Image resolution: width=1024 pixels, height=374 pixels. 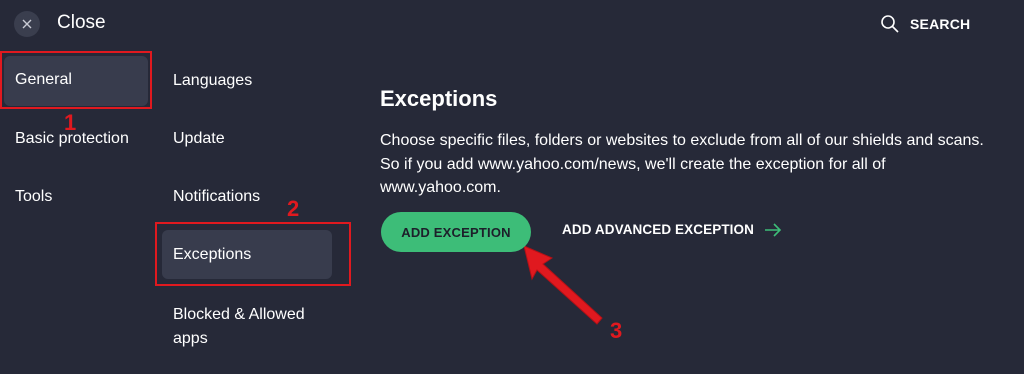 I want to click on subnav-update: Update, so click(x=199, y=139).